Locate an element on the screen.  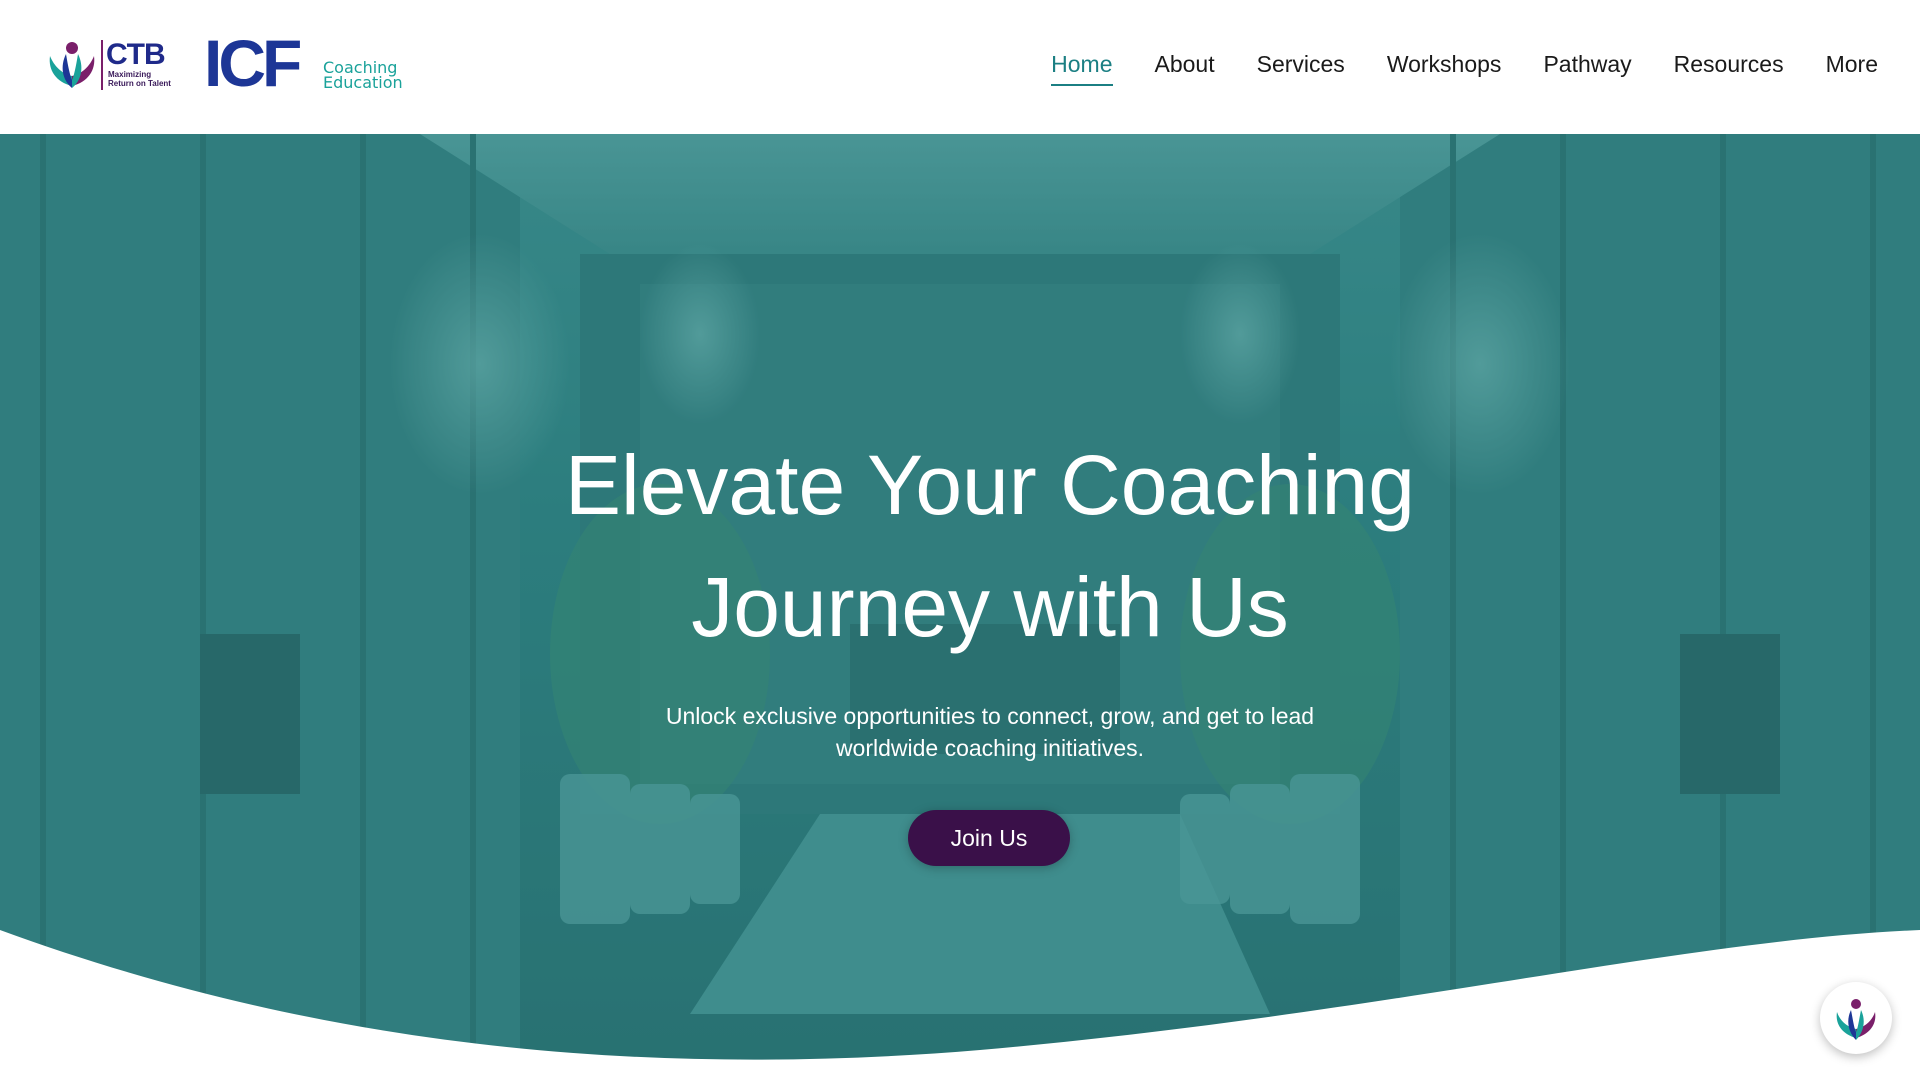
hero-title: Elevate Your Coaching Journey with Us is located at coordinates (990, 546).